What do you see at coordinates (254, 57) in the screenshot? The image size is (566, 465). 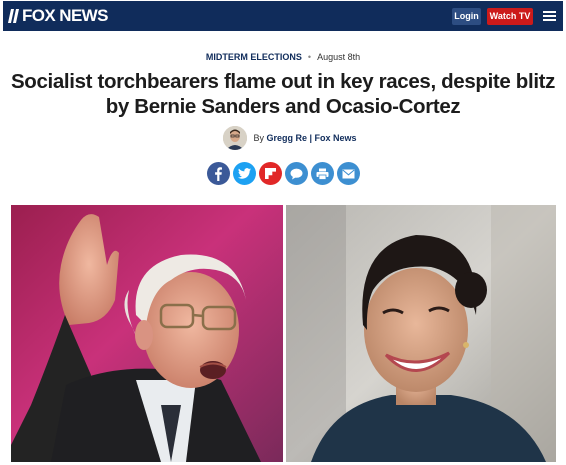 I see `category-link: MIDTERM ELECTIONS` at bounding box center [254, 57].